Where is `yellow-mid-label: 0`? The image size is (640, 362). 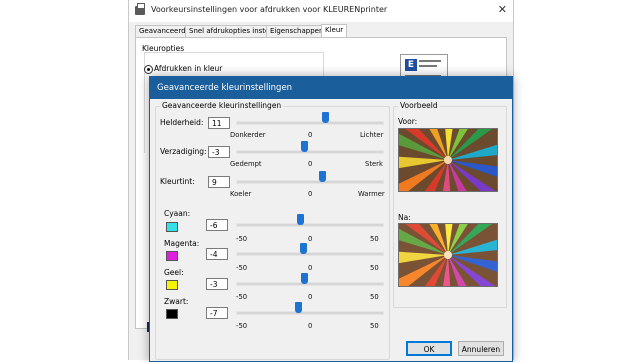
yellow-mid-label: 0 is located at coordinates (310, 297).